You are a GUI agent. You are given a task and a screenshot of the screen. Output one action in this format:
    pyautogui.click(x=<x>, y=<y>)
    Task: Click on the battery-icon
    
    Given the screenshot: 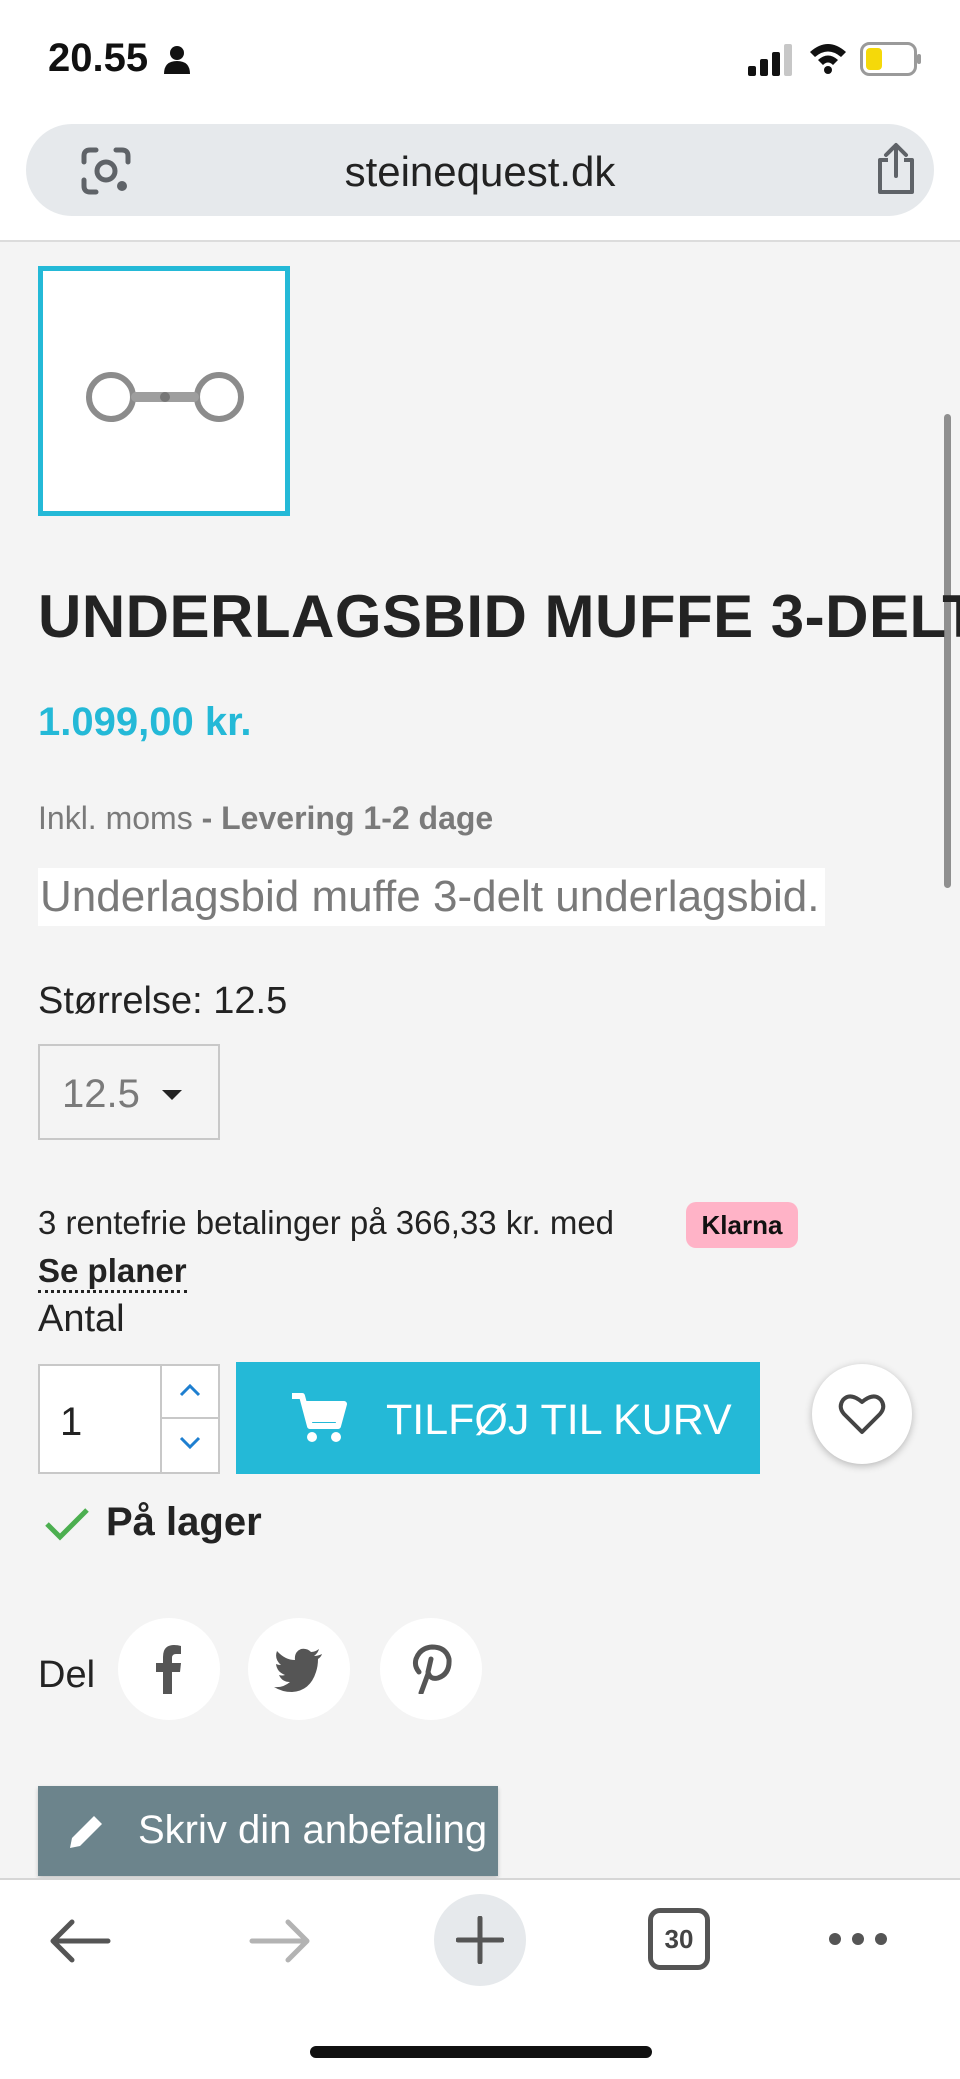 What is the action you would take?
    pyautogui.click(x=890, y=59)
    